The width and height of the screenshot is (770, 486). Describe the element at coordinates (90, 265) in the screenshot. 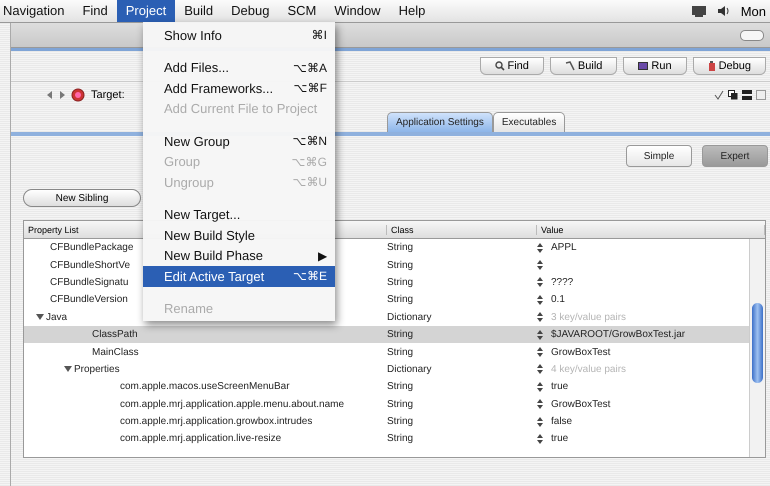

I see `property-name: CFBundleShortVe` at that location.